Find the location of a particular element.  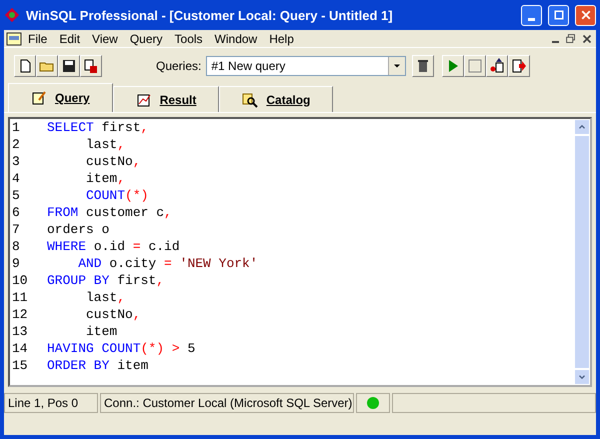

run-button is located at coordinates (453, 66).